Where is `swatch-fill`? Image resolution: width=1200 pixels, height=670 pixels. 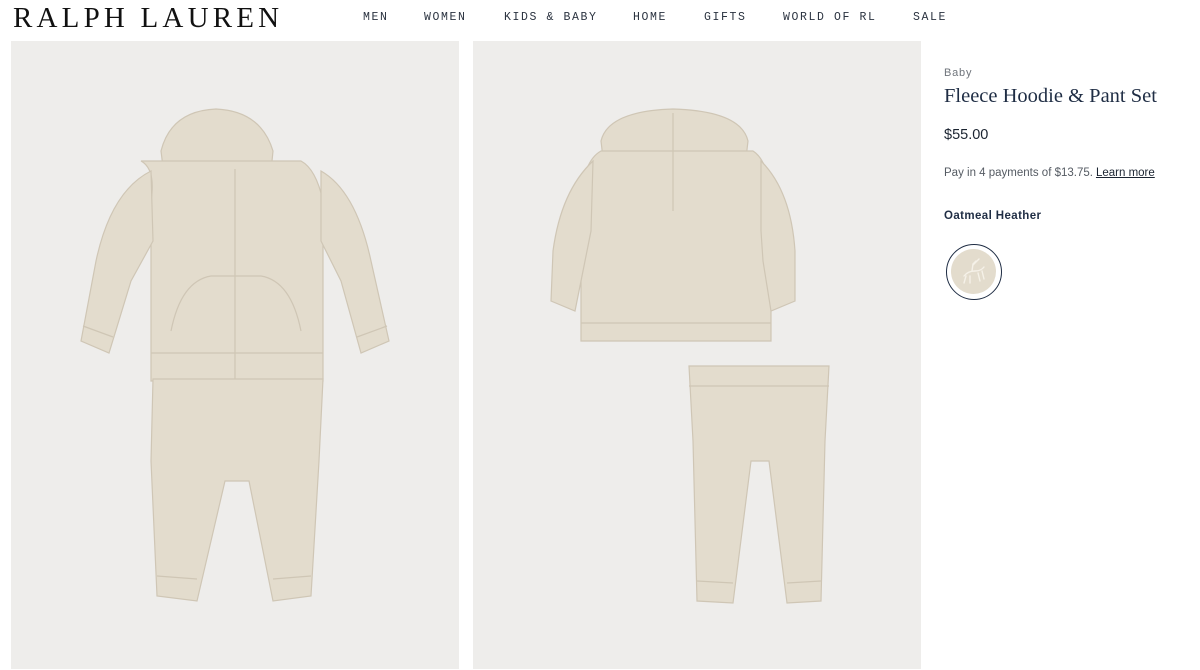 swatch-fill is located at coordinates (973, 271).